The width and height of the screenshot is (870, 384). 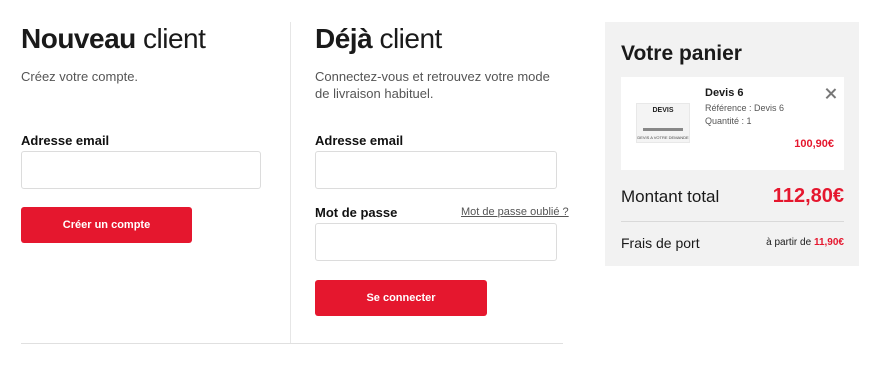 What do you see at coordinates (65, 140) in the screenshot?
I see `new-client-email-label: Adresse email` at bounding box center [65, 140].